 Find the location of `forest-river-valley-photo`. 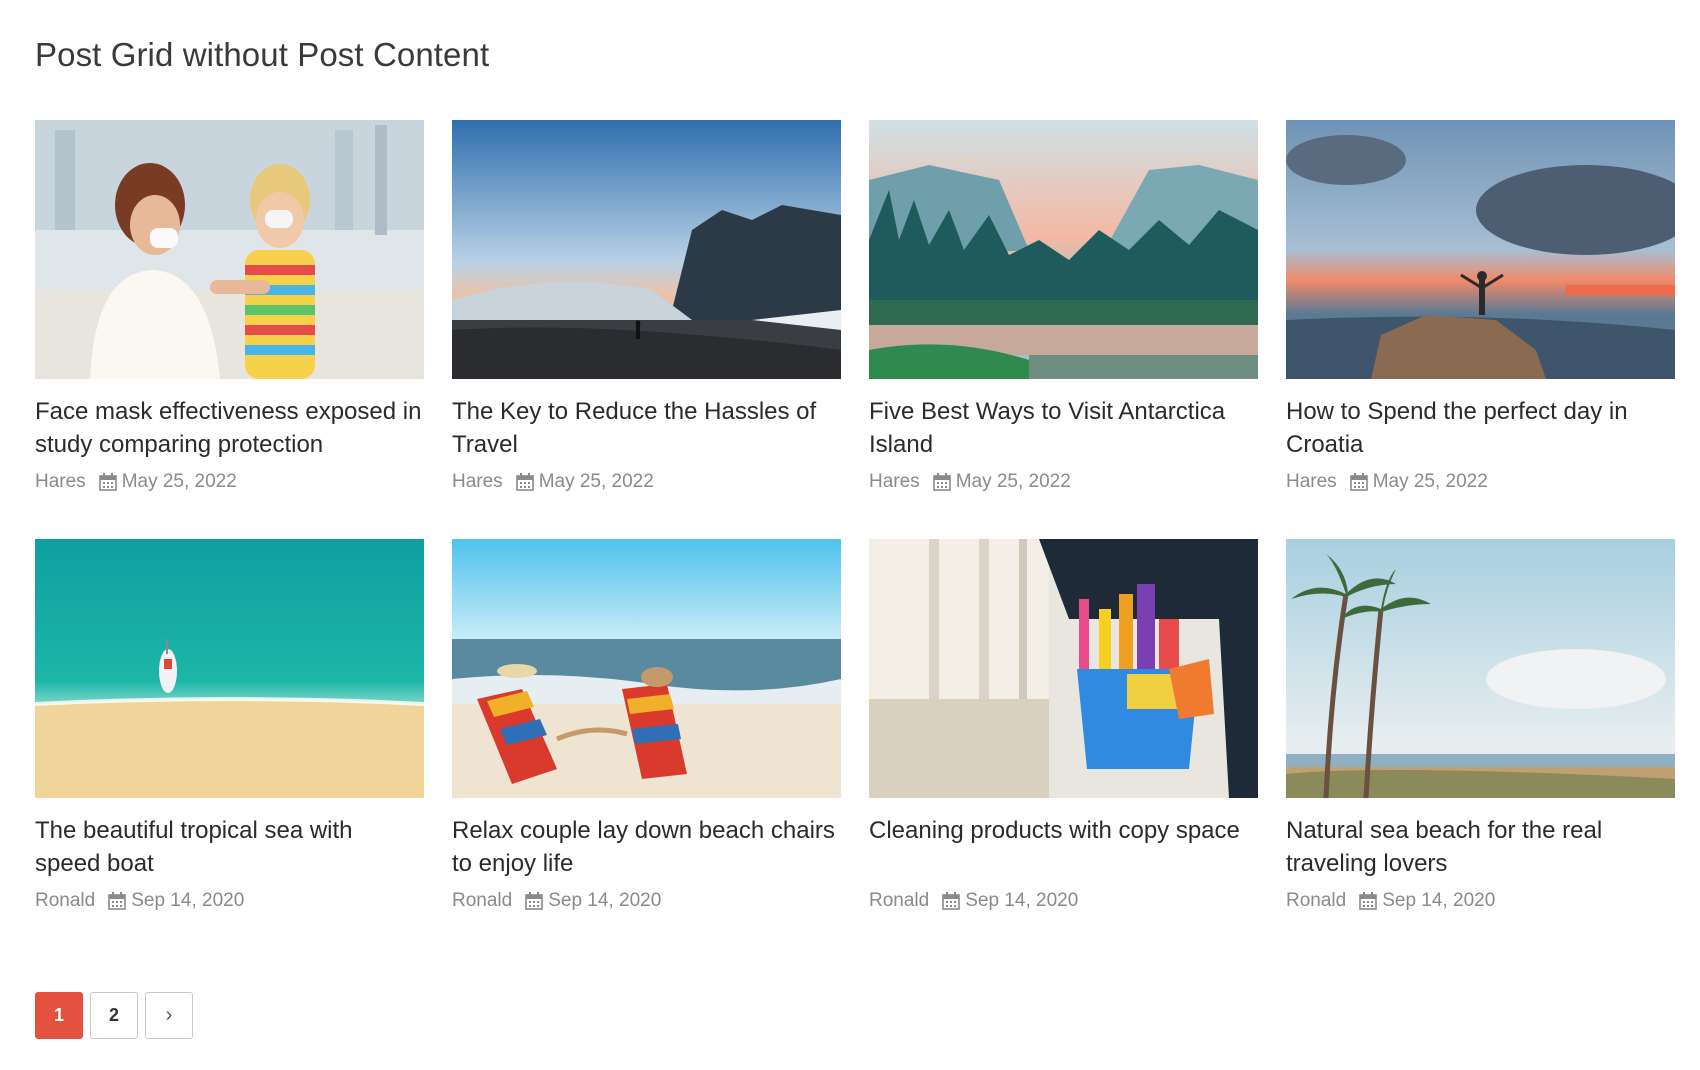

forest-river-valley-photo is located at coordinates (1063, 249).